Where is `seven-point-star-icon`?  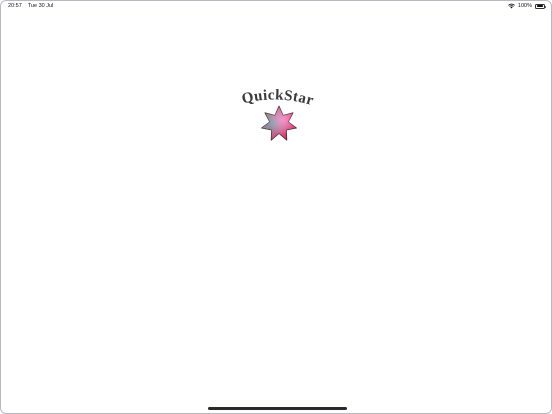 seven-point-star-icon is located at coordinates (279, 123).